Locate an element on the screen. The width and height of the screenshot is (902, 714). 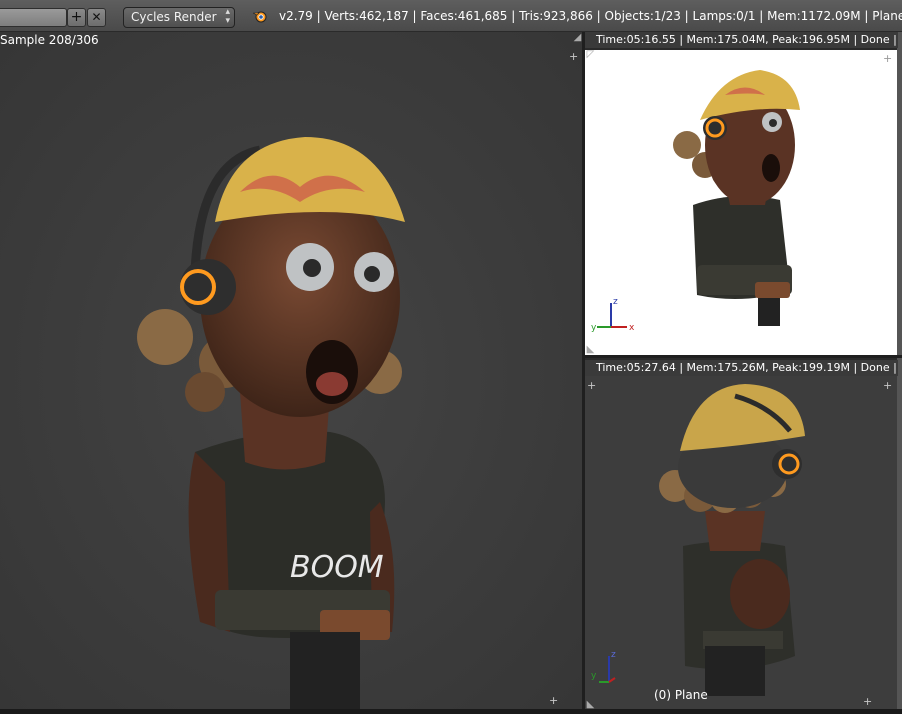
svg-text: BOOM is located at coordinates (337, 567).